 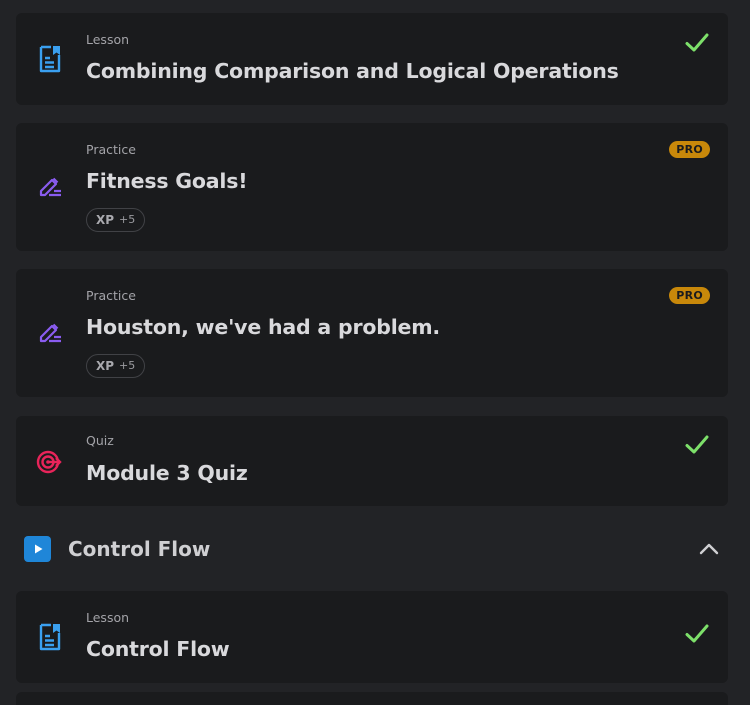 What do you see at coordinates (158, 649) in the screenshot?
I see `item-title: Control Flow` at bounding box center [158, 649].